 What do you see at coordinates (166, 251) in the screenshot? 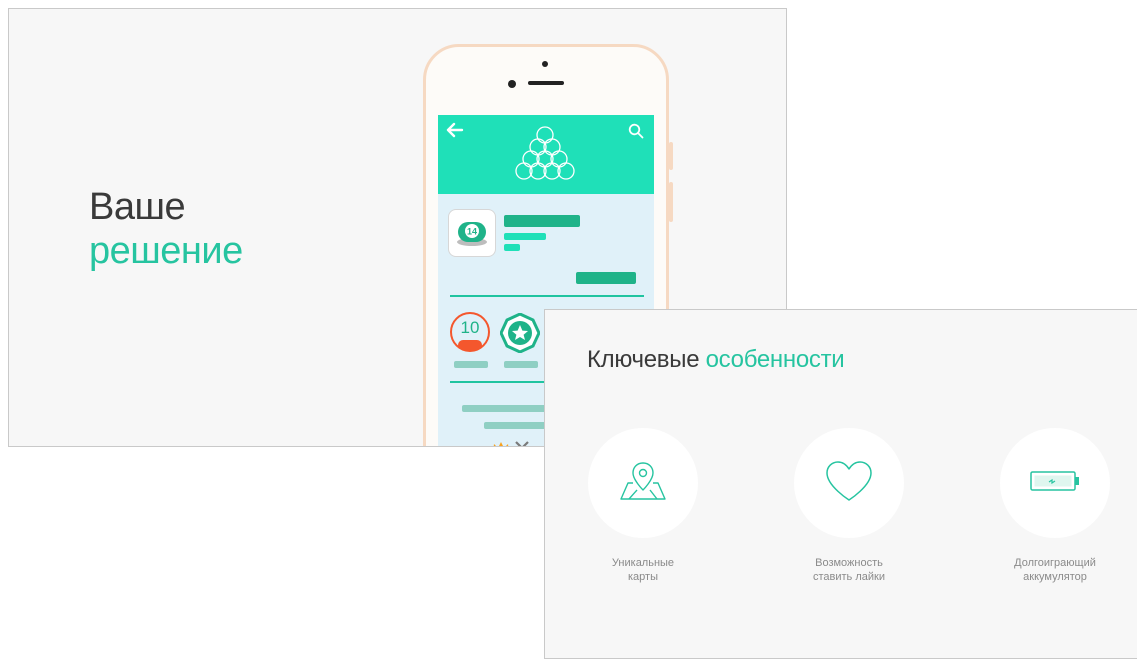
I see `headline-line-2: решение` at bounding box center [166, 251].